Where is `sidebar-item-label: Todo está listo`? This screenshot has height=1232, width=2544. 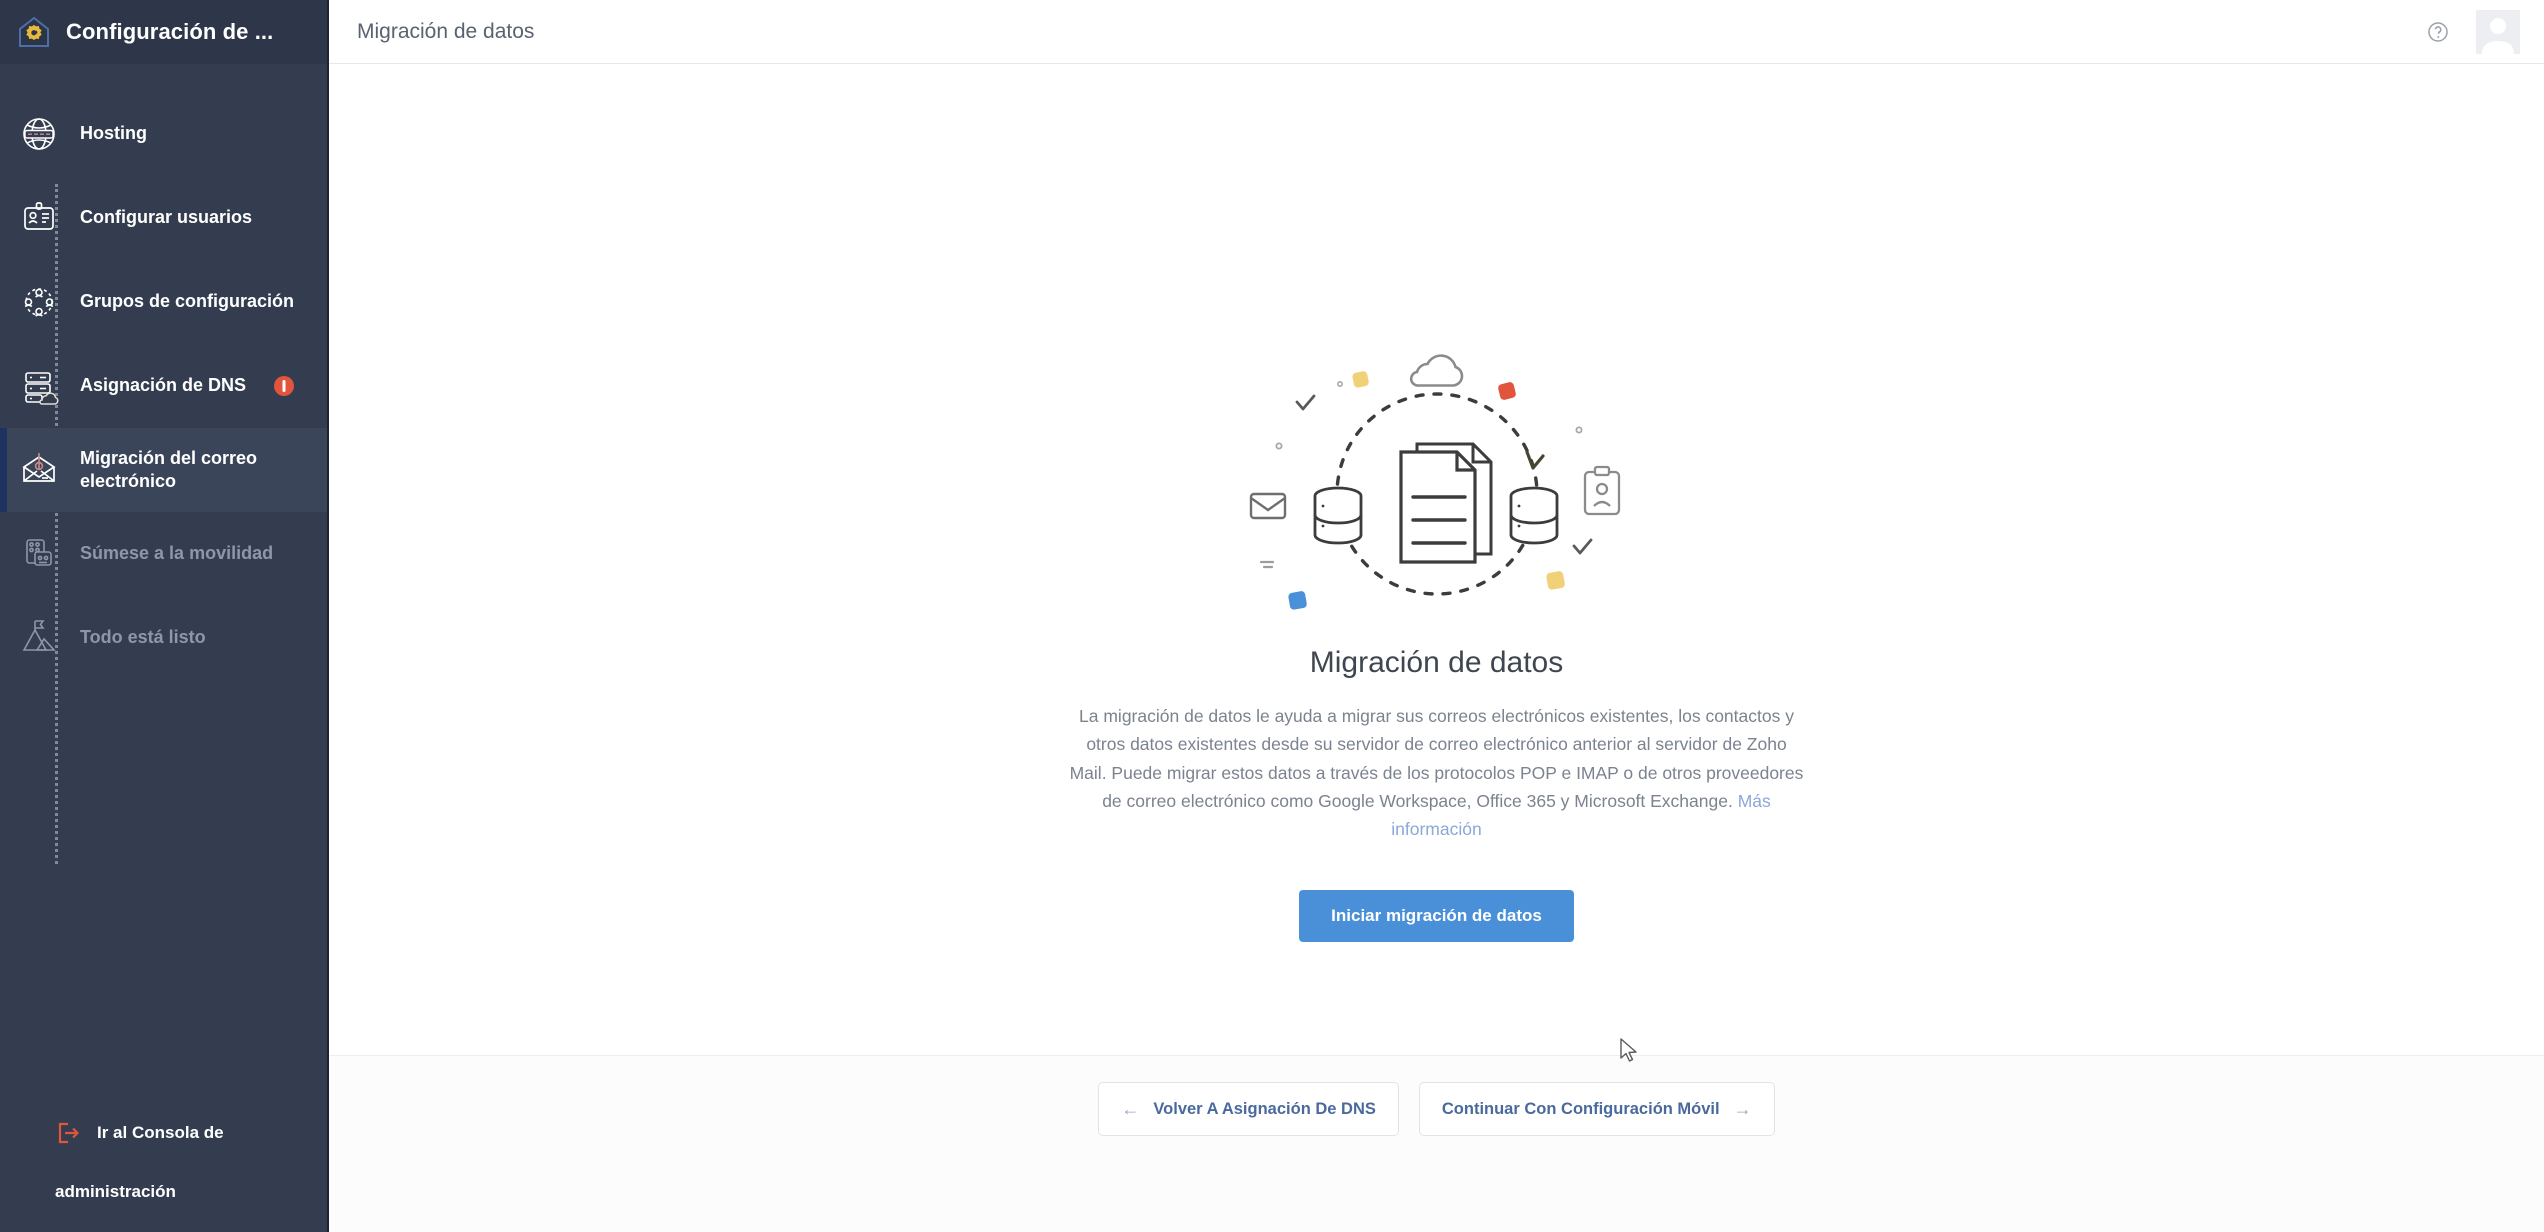 sidebar-item-label: Todo está listo is located at coordinates (143, 637).